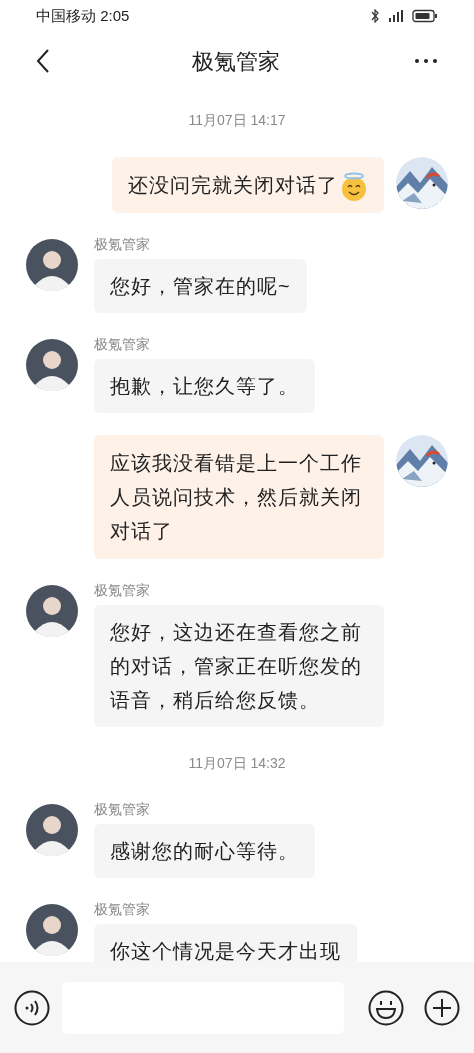  I want to click on emoji-button, so click(386, 1007).